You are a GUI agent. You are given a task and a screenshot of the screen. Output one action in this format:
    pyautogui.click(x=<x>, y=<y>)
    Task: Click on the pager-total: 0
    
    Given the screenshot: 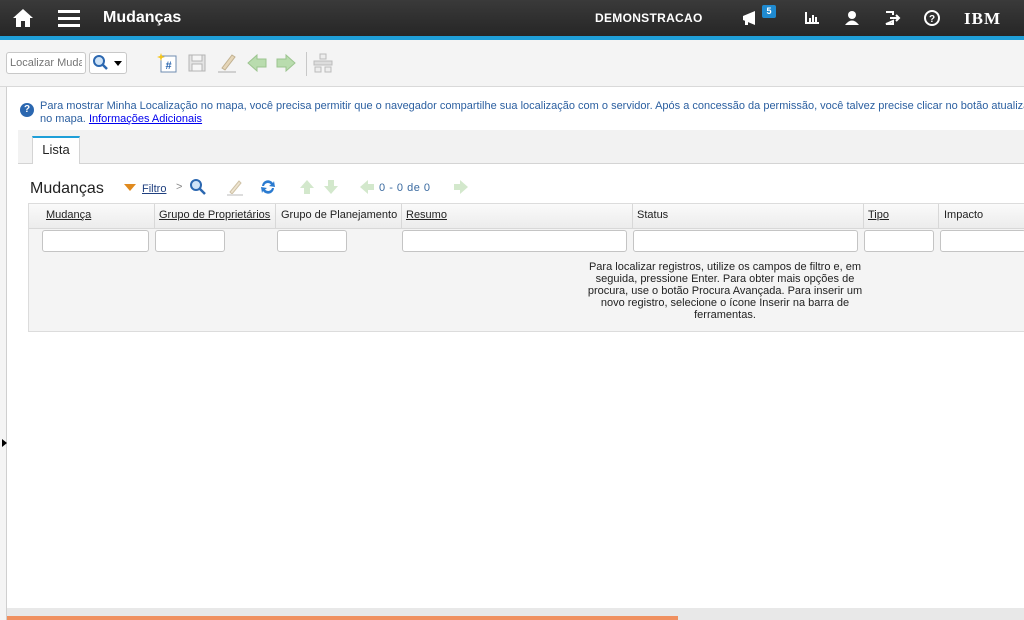 What is the action you would take?
    pyautogui.click(x=427, y=188)
    